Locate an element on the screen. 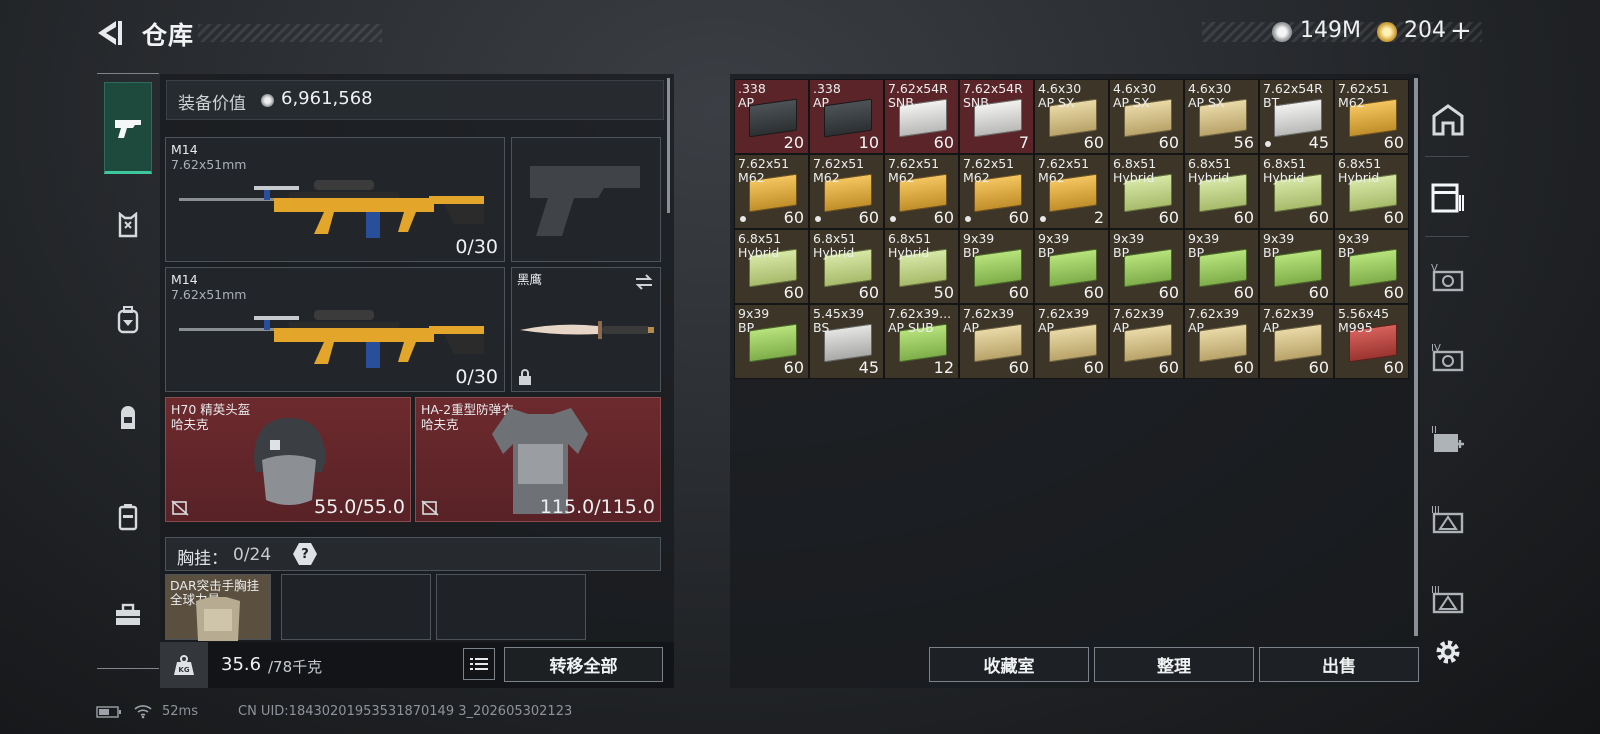 This screenshot has width=1600, height=734. list-view-button is located at coordinates (479, 664).